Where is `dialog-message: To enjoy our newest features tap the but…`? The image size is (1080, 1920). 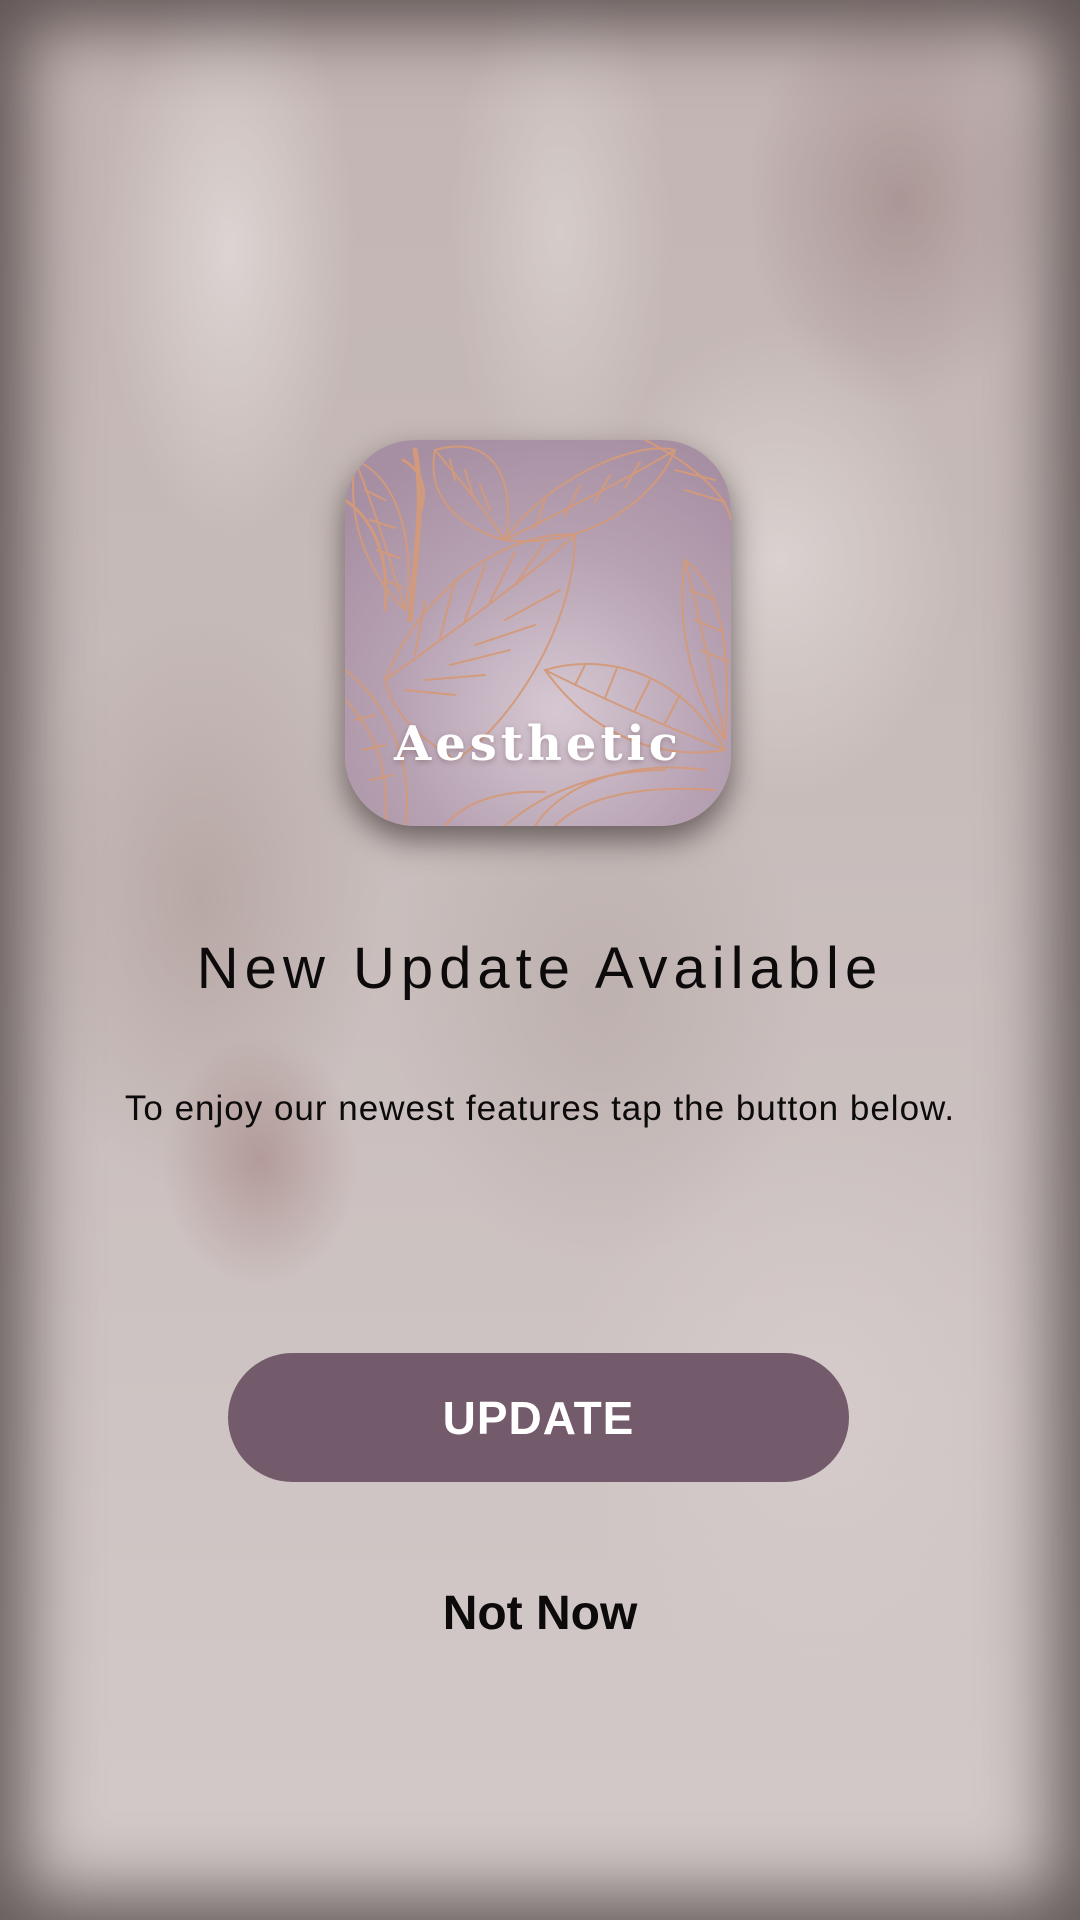 dialog-message: To enjoy our newest features tap the but… is located at coordinates (540, 1108).